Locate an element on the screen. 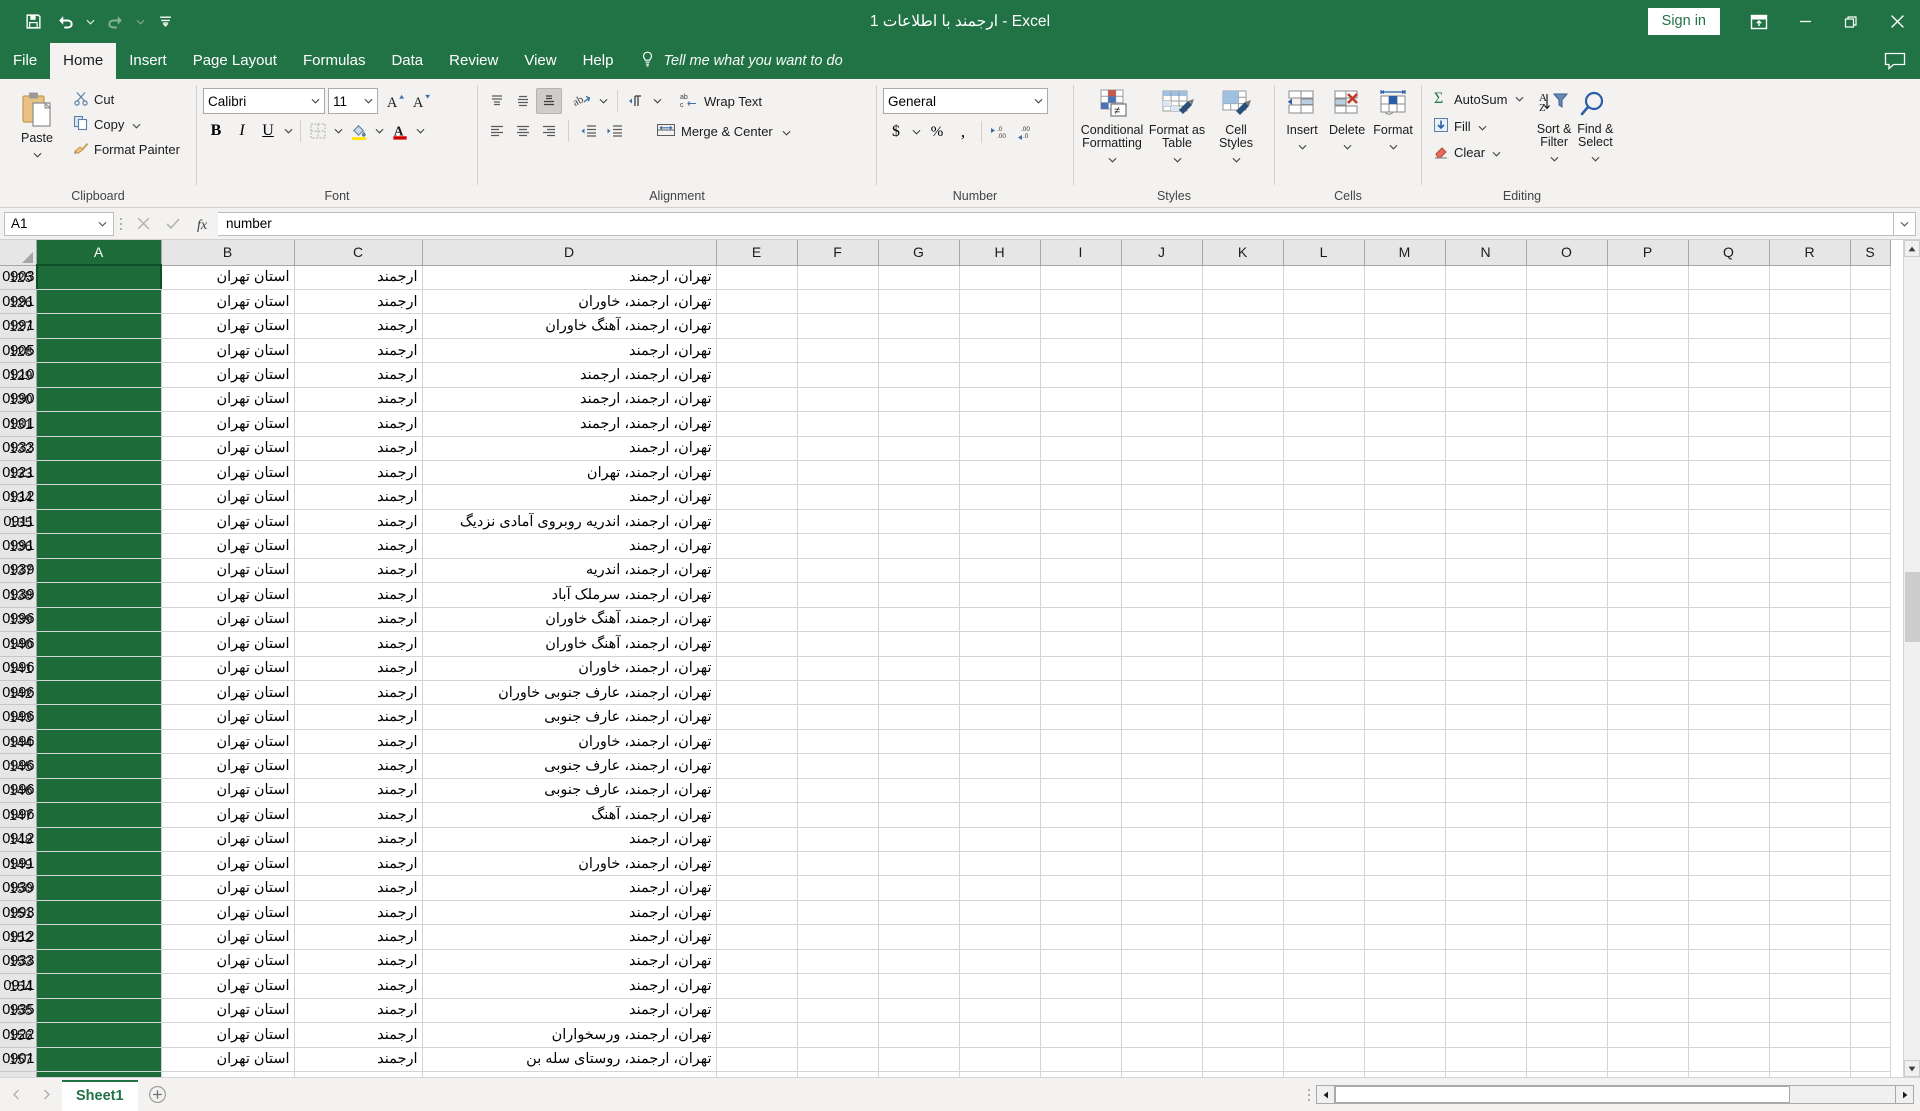 The height and width of the screenshot is (1111, 1920). text-direction-button is located at coordinates (637, 101).